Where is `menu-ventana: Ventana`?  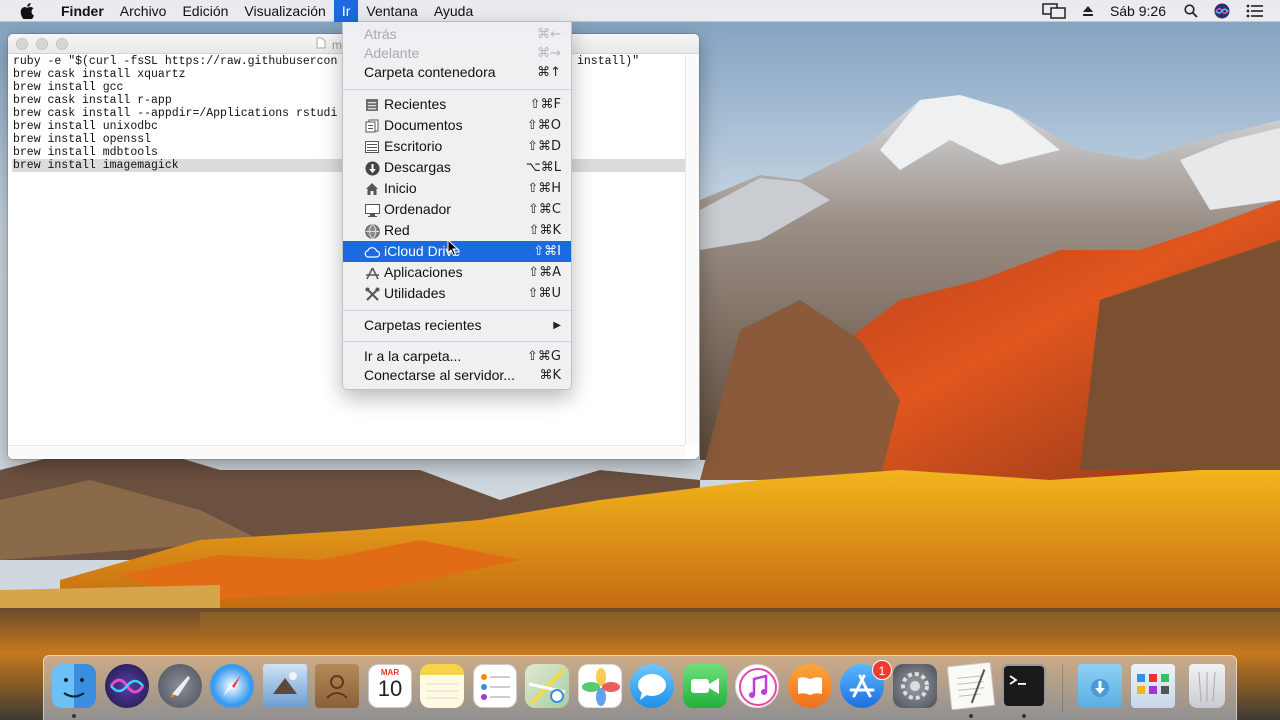
menu-ventana: Ventana is located at coordinates (391, 11).